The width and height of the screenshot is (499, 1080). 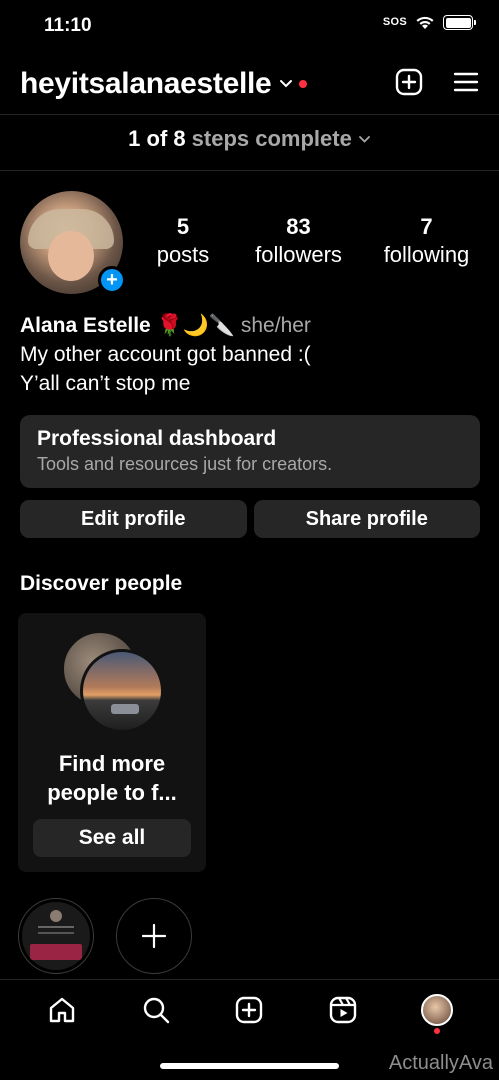 I want to click on tab-create, so click(x=249, y=1010).